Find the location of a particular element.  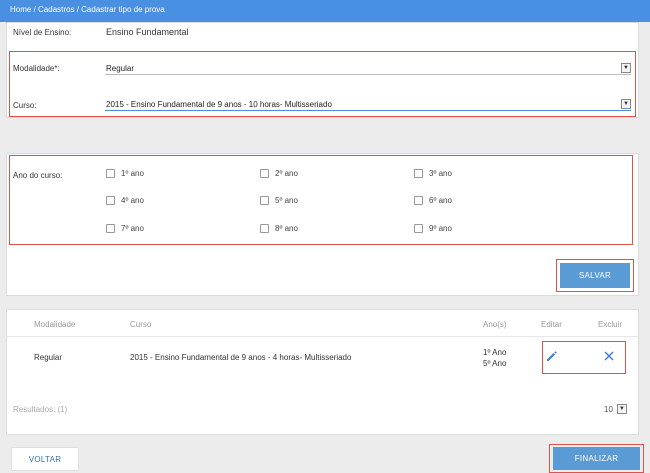

checkbox-ano-2: 2º ano is located at coordinates (279, 173).